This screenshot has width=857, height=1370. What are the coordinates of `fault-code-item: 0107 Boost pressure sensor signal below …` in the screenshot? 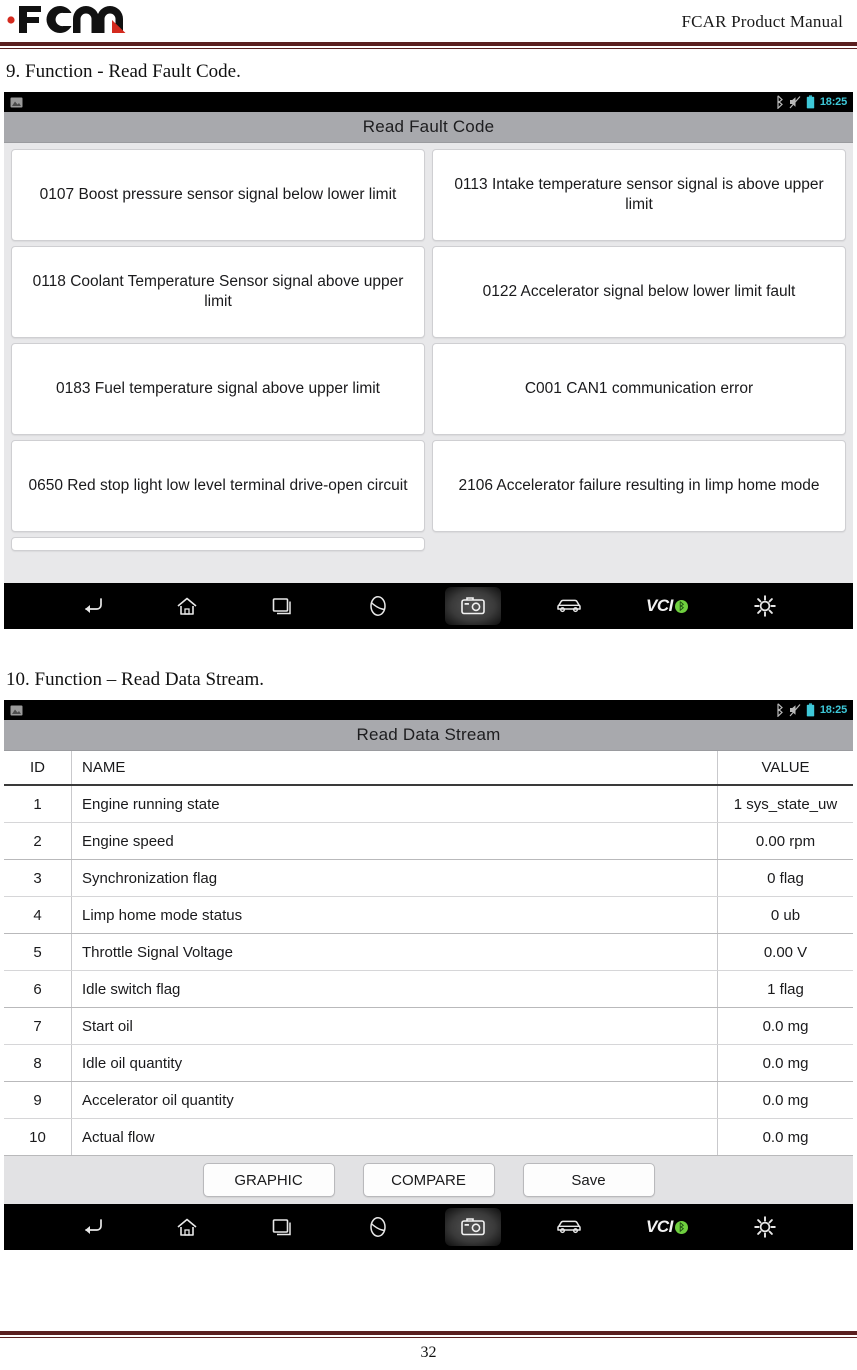 It's located at (218, 195).